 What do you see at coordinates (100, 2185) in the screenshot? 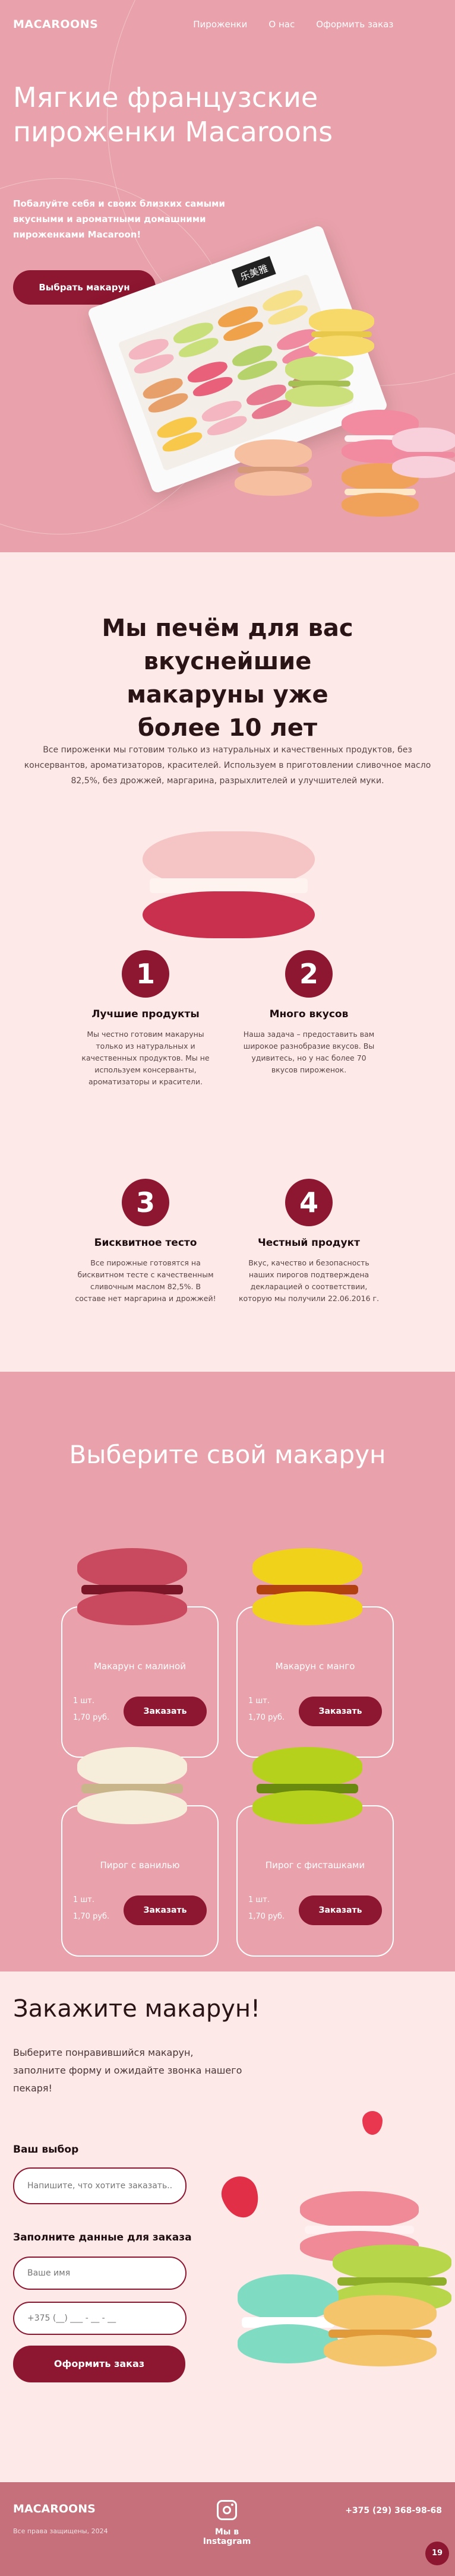
I see `choice-input` at bounding box center [100, 2185].